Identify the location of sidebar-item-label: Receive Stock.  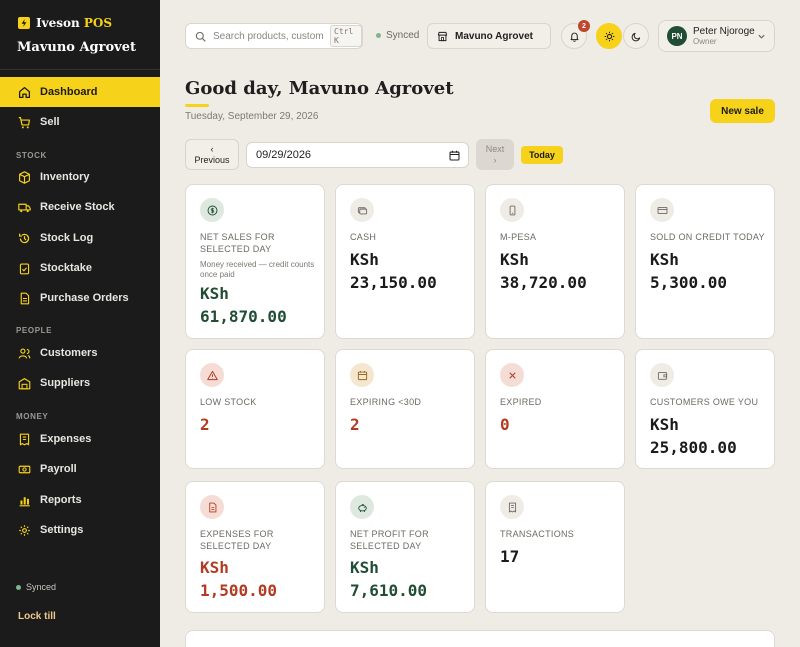
(77, 207).